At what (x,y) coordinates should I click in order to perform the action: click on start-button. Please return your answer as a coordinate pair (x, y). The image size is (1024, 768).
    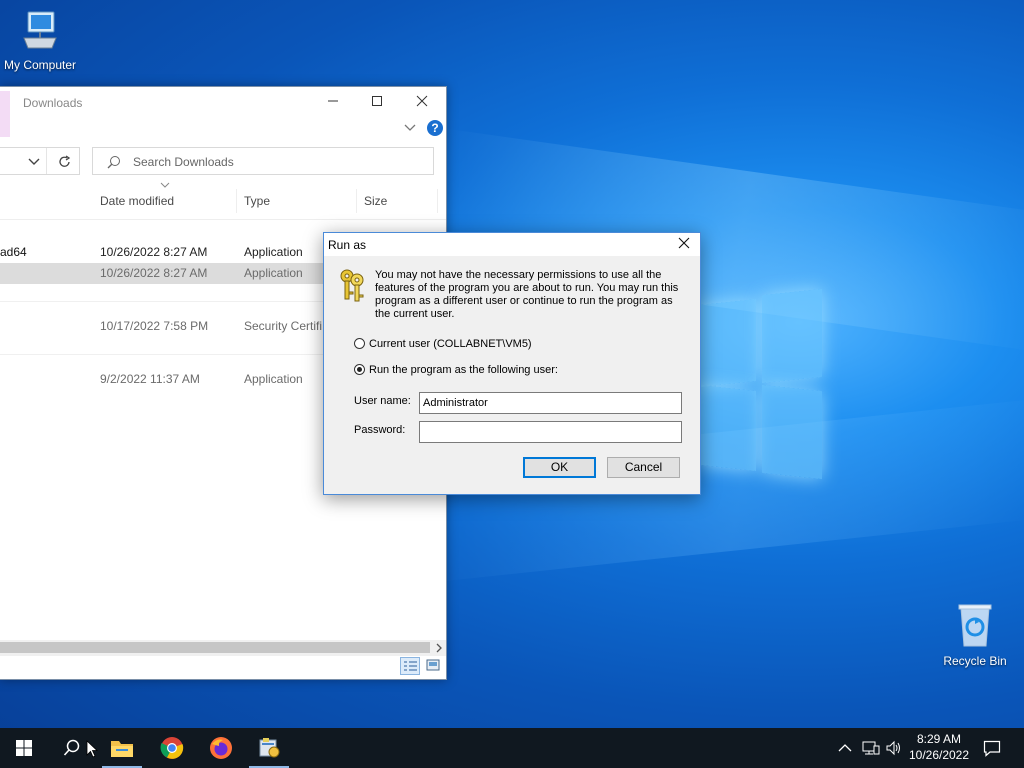
    Looking at the image, I should click on (24, 748).